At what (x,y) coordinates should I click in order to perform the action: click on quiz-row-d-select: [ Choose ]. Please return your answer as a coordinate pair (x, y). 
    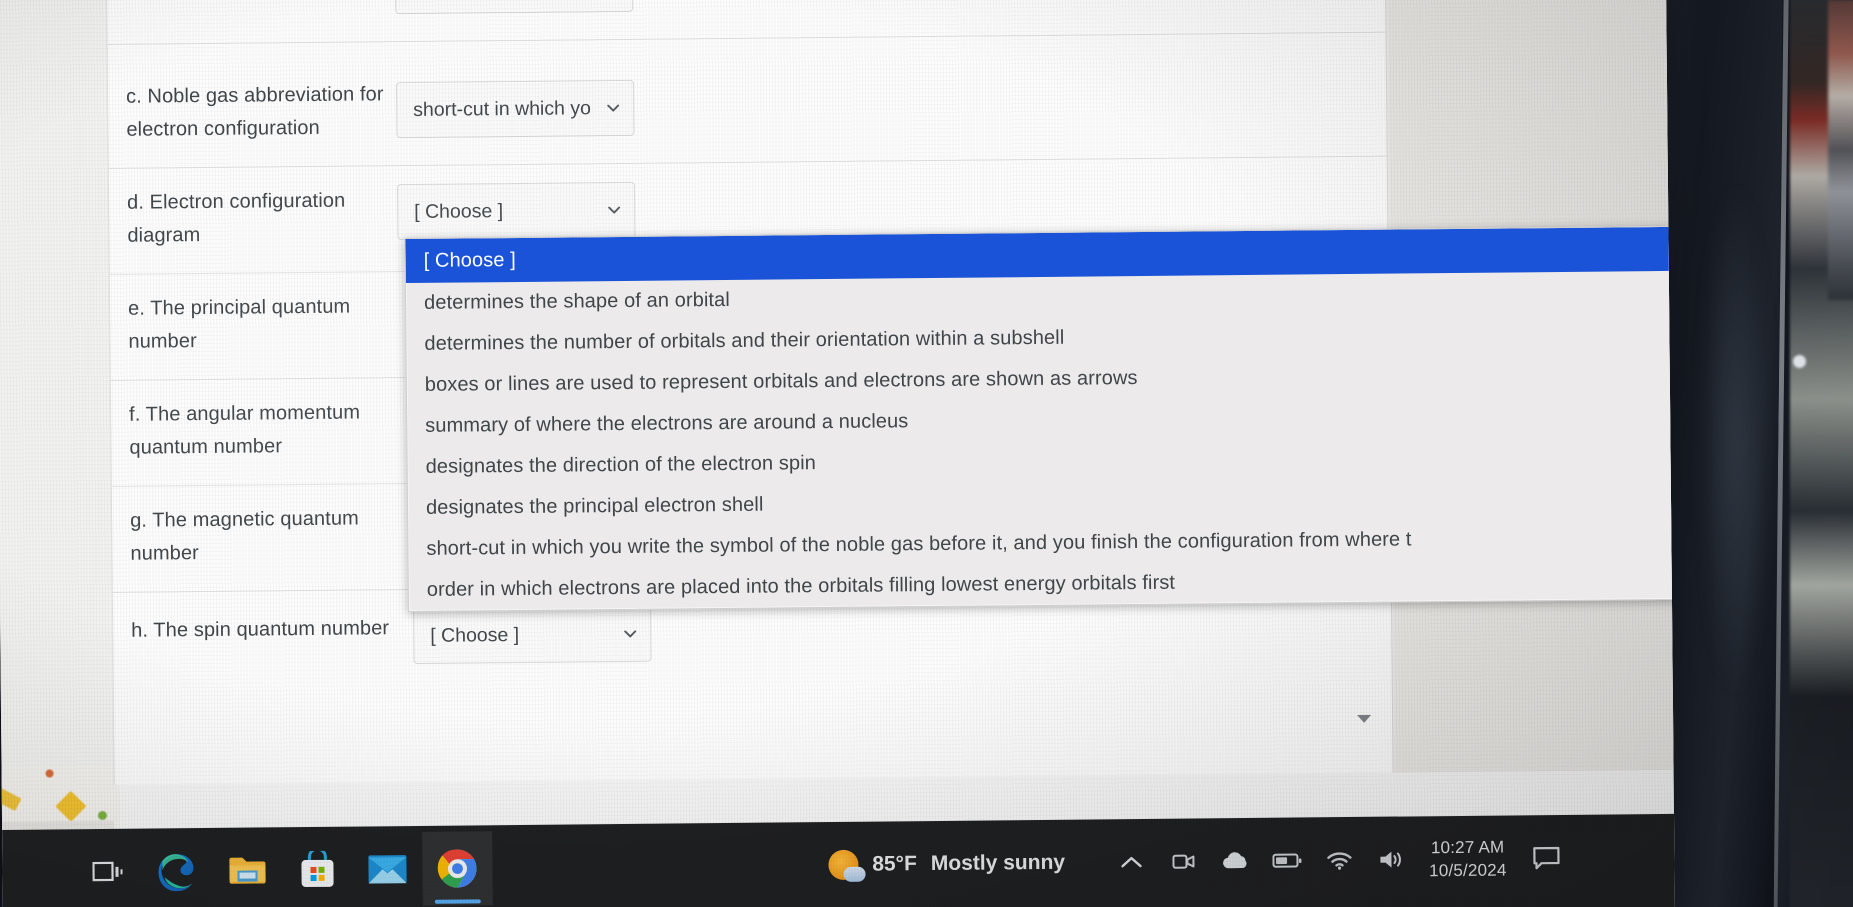
    Looking at the image, I should click on (516, 211).